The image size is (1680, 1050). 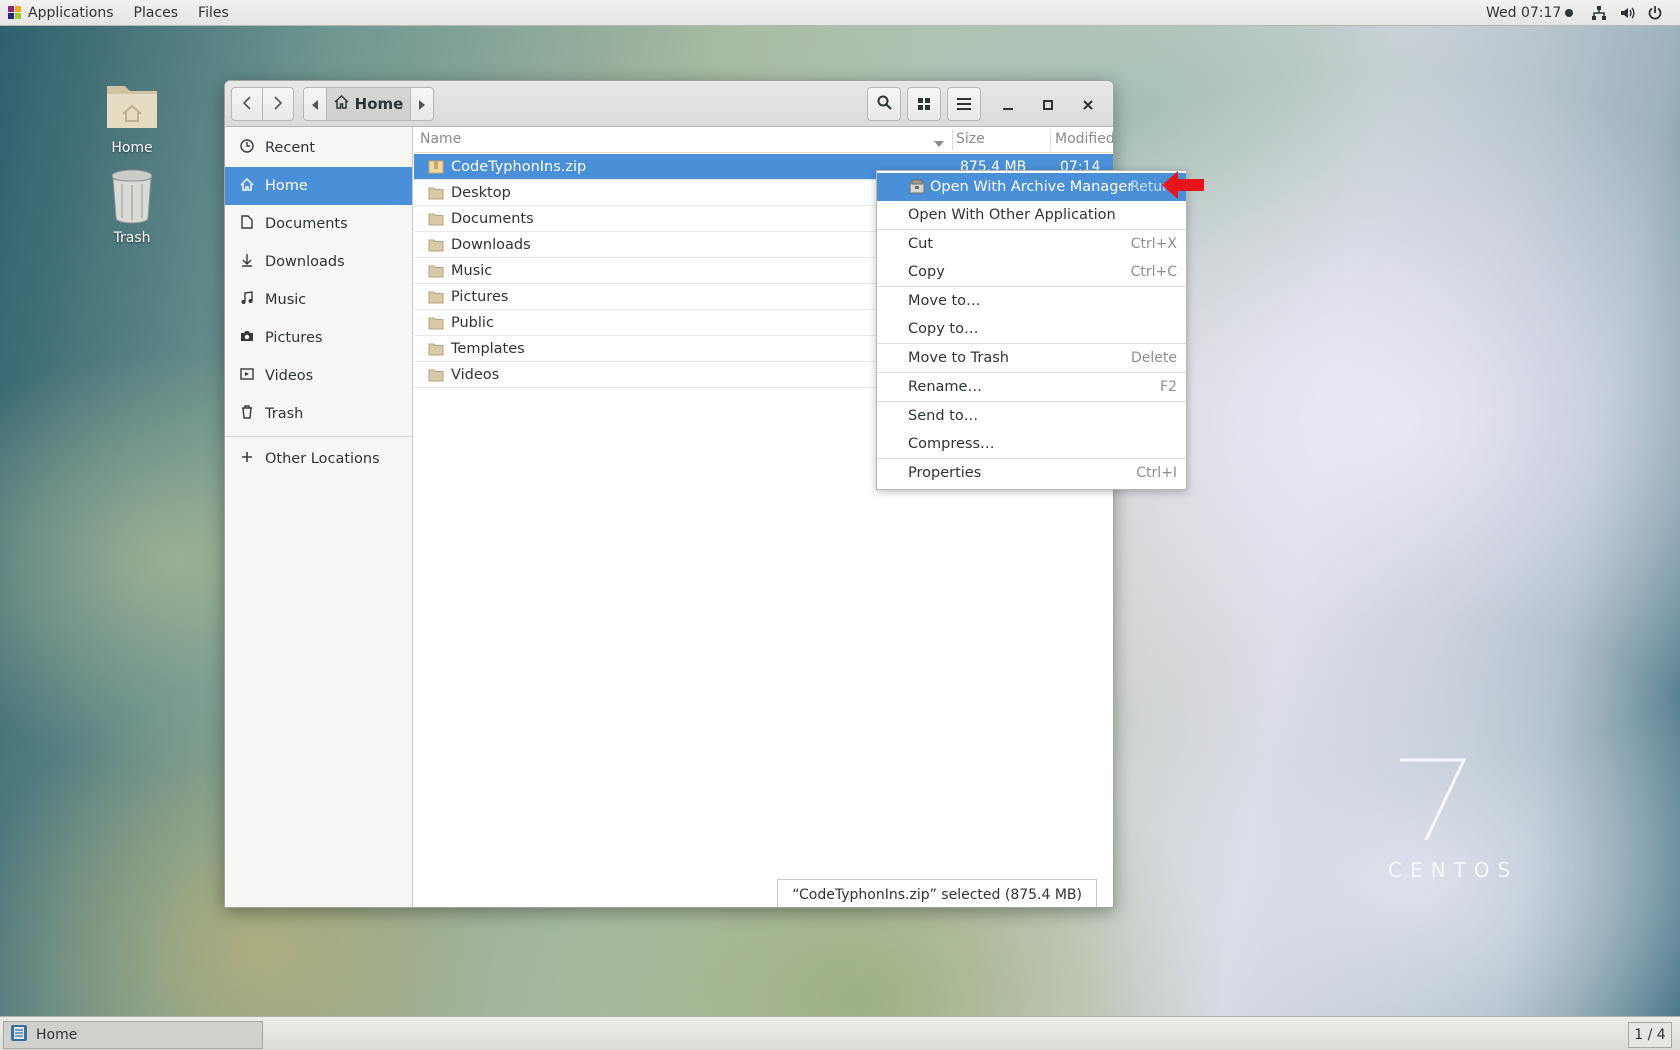 What do you see at coordinates (1084, 139) in the screenshot?
I see `modified-column-header: Modified` at bounding box center [1084, 139].